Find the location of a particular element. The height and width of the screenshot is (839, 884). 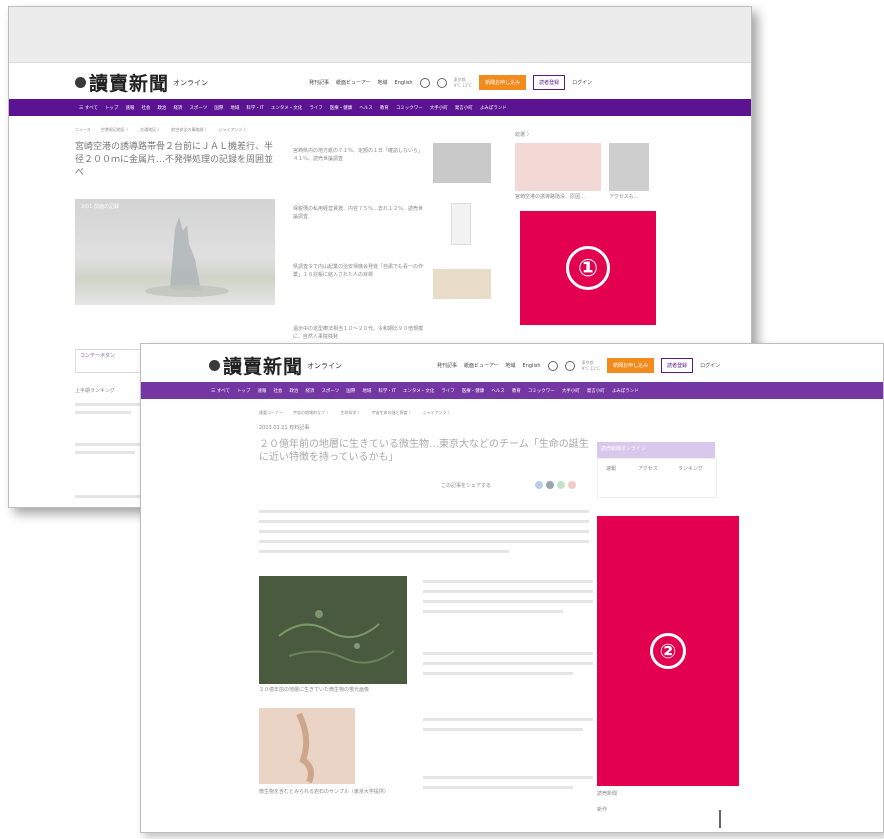

top-story-image: 3の1 前面の記録 is located at coordinates (175, 252).